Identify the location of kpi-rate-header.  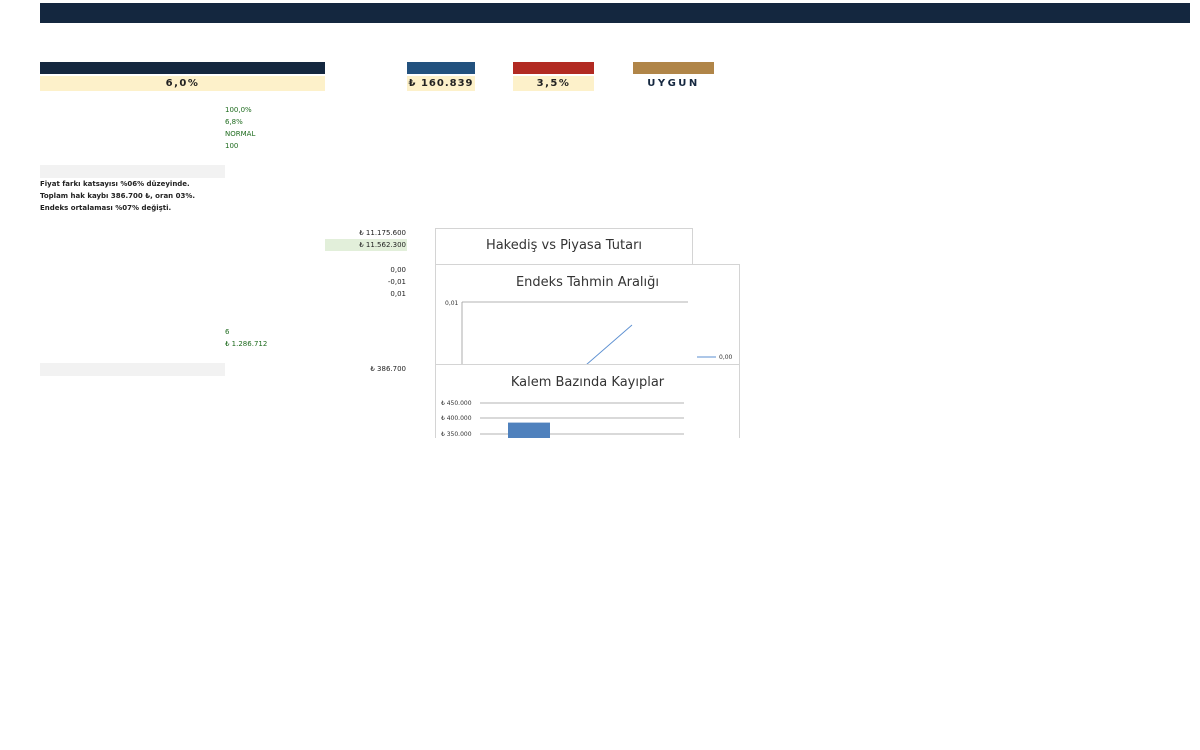
(182, 68).